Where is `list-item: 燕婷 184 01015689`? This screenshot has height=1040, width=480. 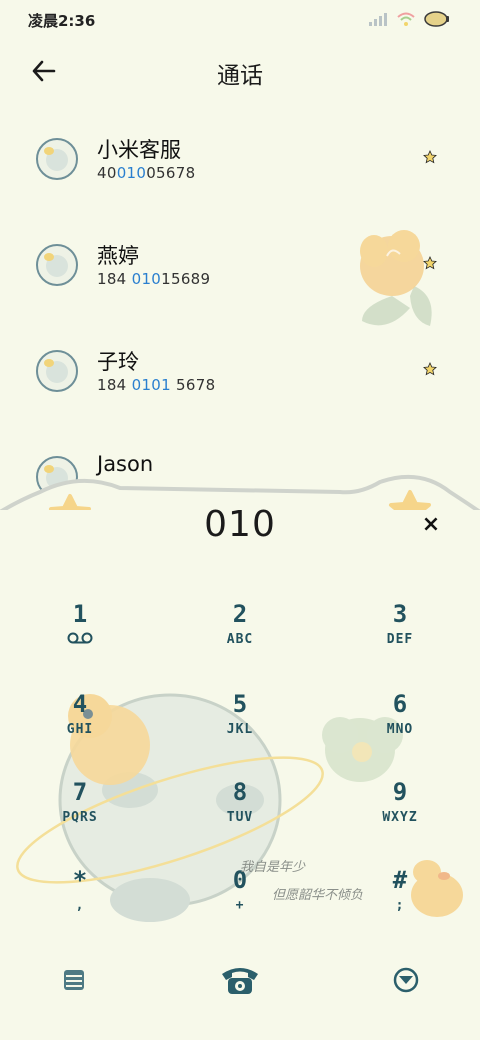 list-item: 燕婷 184 01015689 is located at coordinates (240, 266).